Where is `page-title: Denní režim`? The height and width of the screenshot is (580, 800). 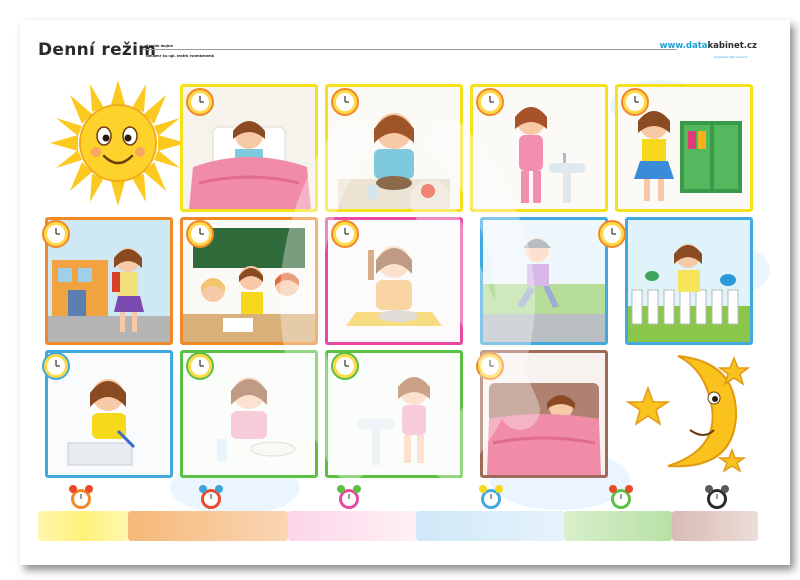
page-title: Denní režim is located at coordinates (97, 50).